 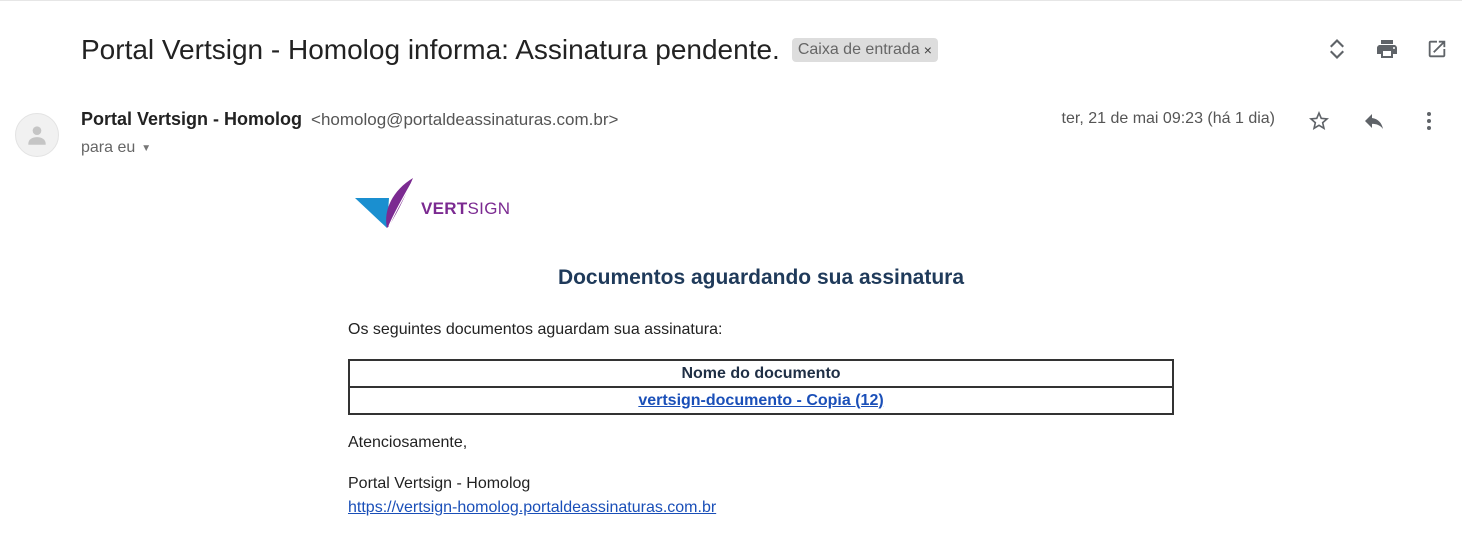 I want to click on open-in-new-icon, so click(x=1437, y=49).